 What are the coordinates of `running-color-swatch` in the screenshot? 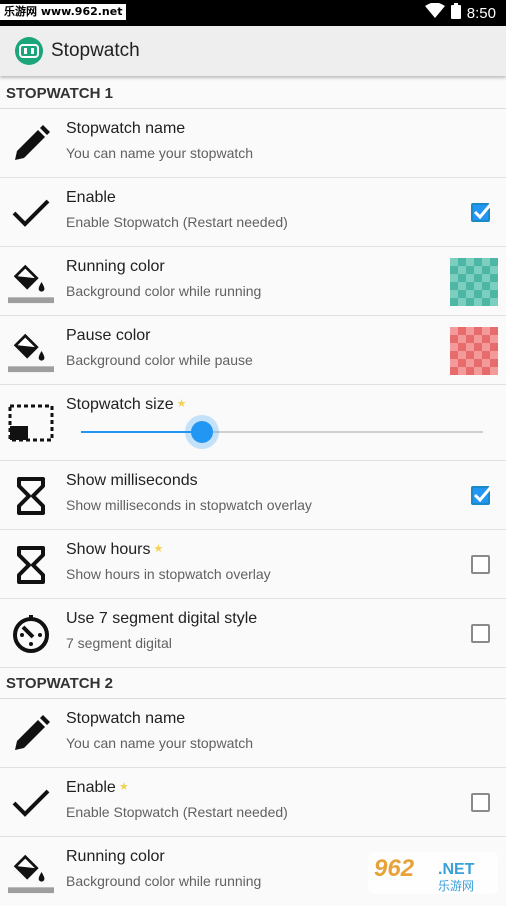 It's located at (474, 282).